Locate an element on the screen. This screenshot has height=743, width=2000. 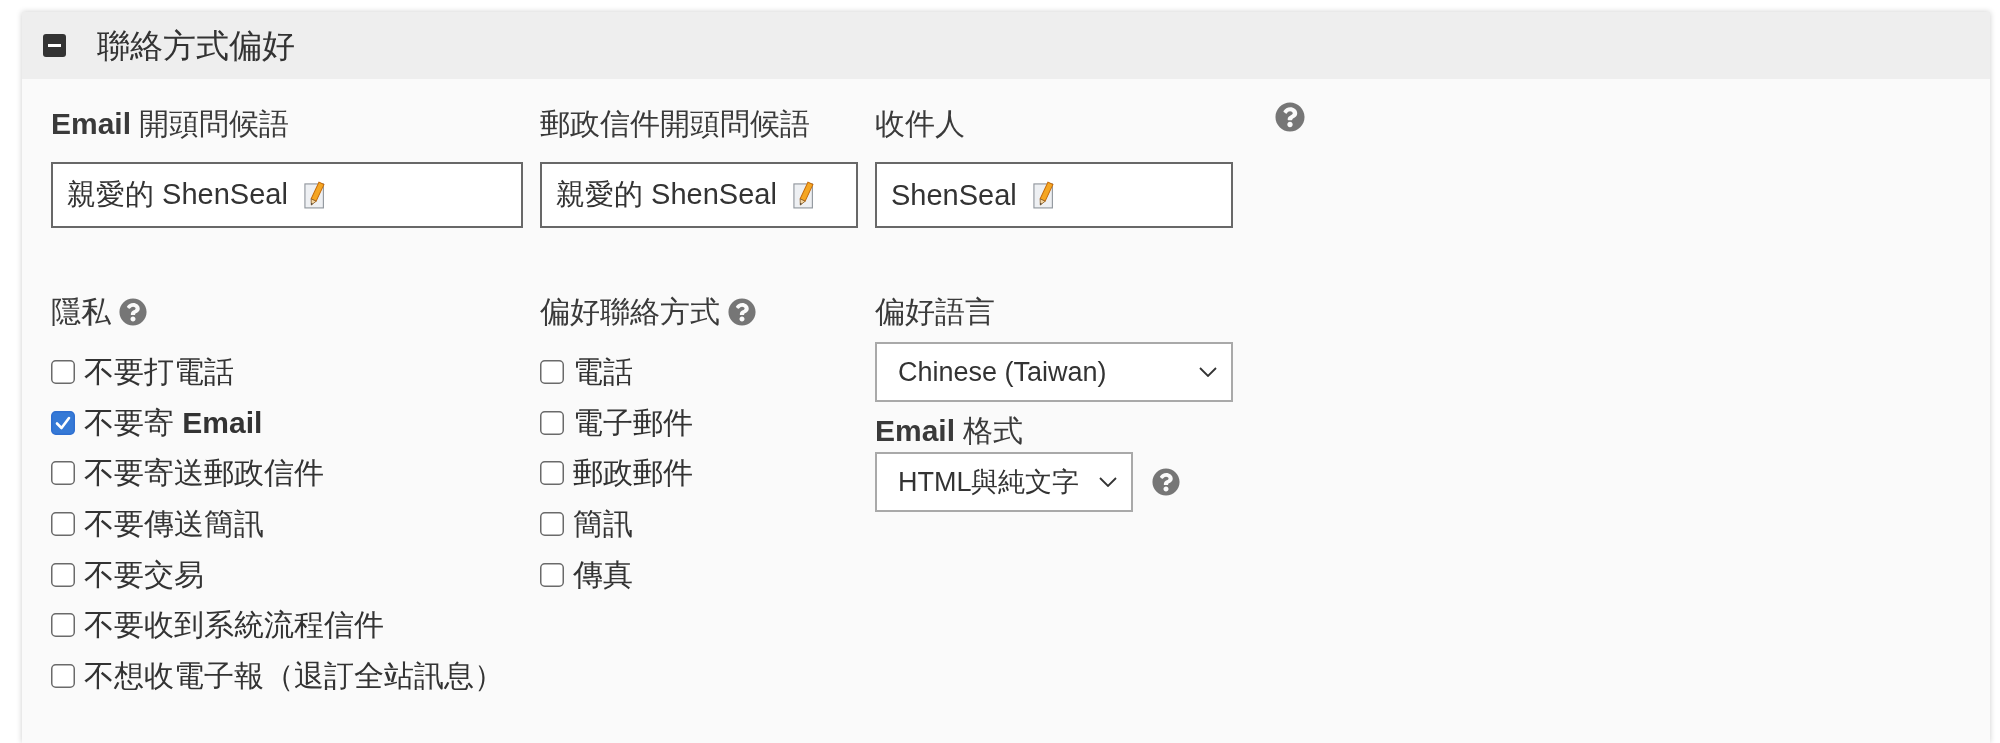
field-label: 偏好語言 is located at coordinates (935, 312).